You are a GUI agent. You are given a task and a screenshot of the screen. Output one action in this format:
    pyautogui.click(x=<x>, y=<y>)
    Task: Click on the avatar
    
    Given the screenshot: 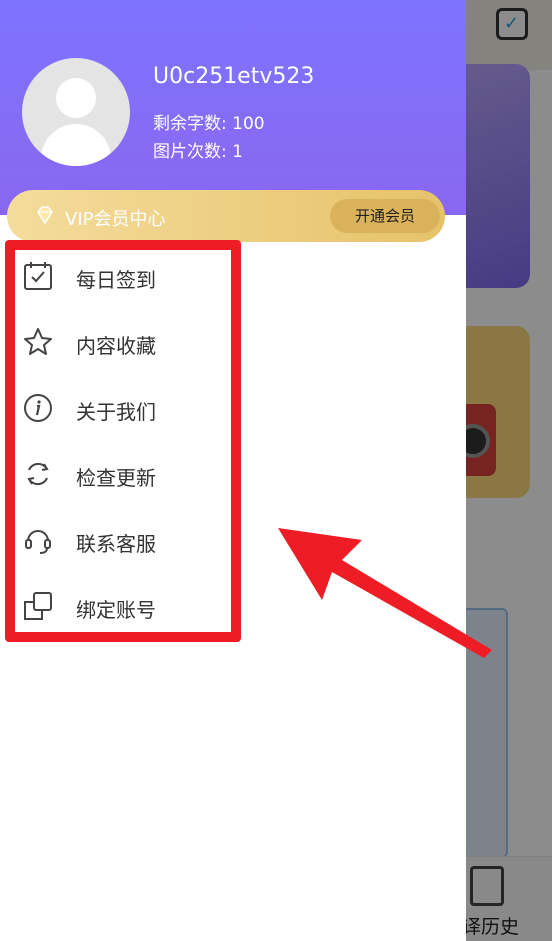 What is the action you would take?
    pyautogui.click(x=76, y=112)
    